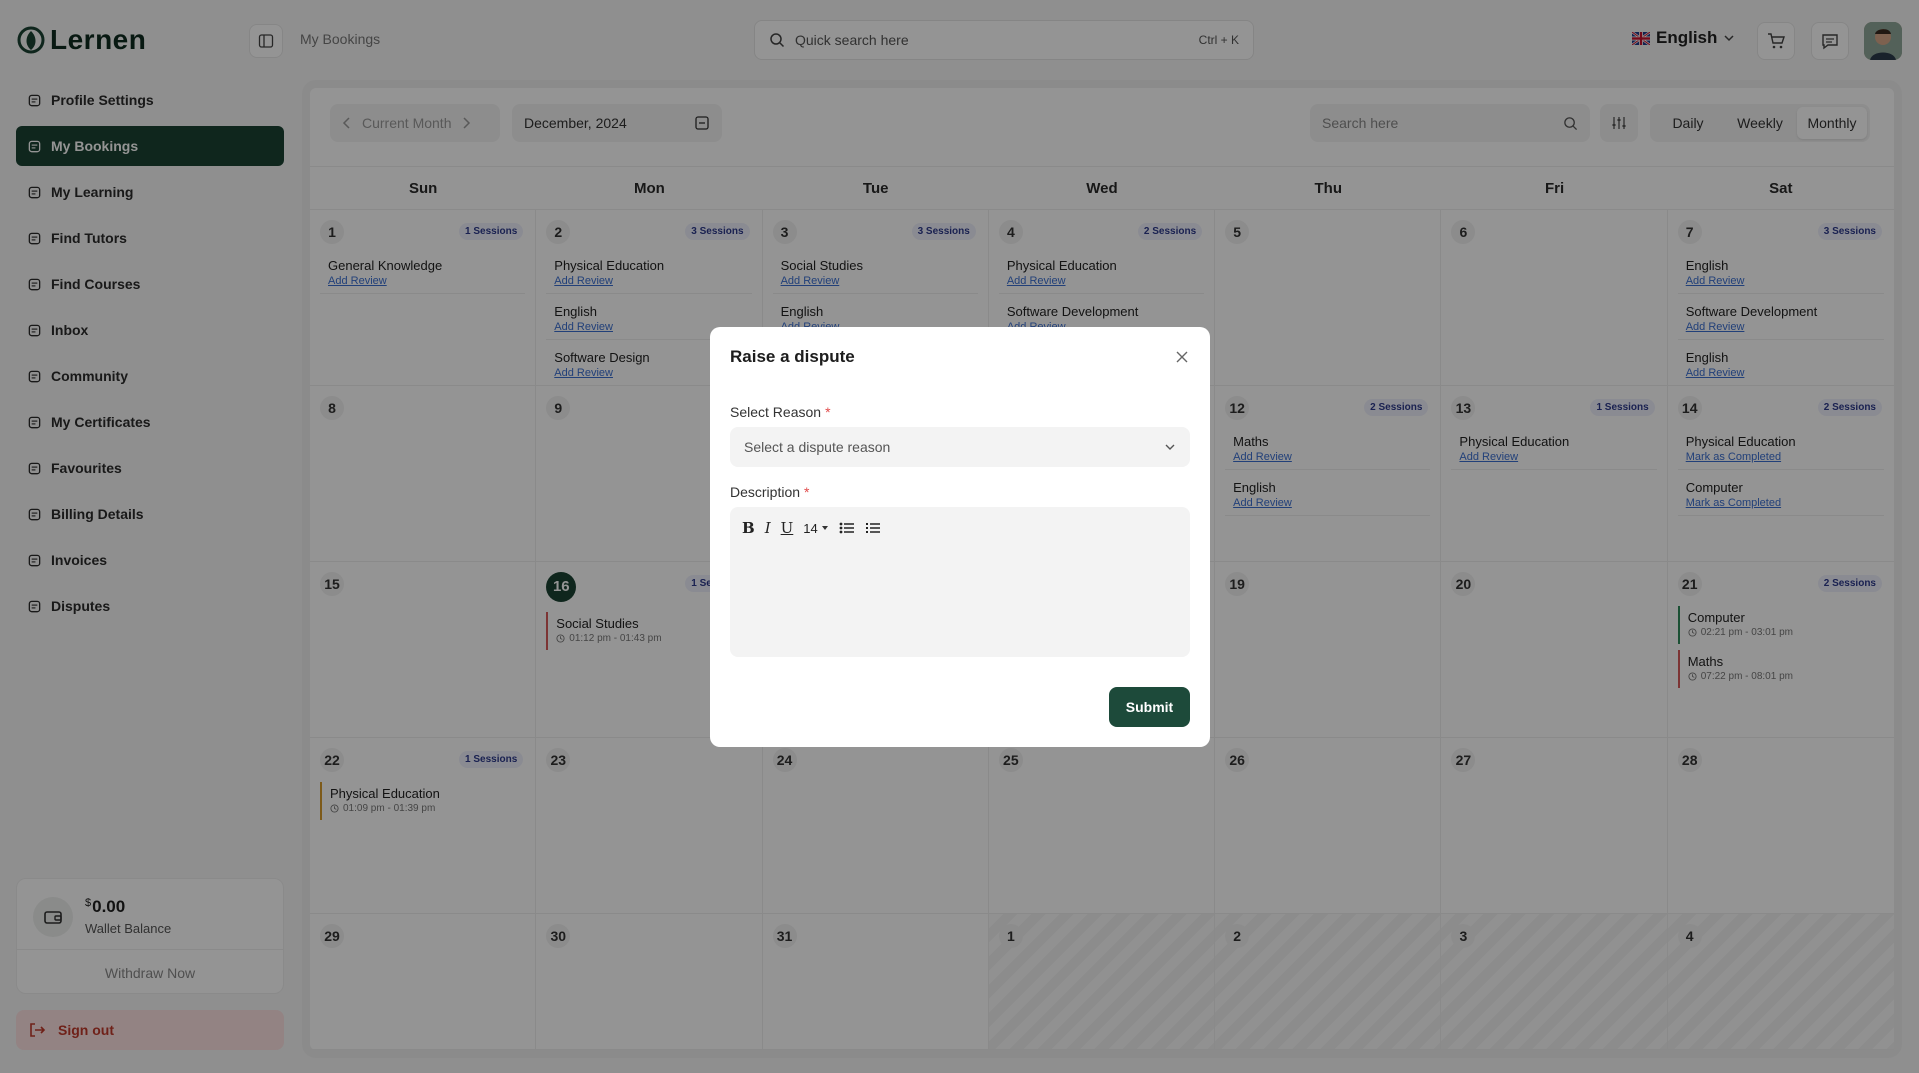 This screenshot has height=1073, width=1919. Describe the element at coordinates (960, 582) in the screenshot. I see `description-editor: B I U 14` at that location.